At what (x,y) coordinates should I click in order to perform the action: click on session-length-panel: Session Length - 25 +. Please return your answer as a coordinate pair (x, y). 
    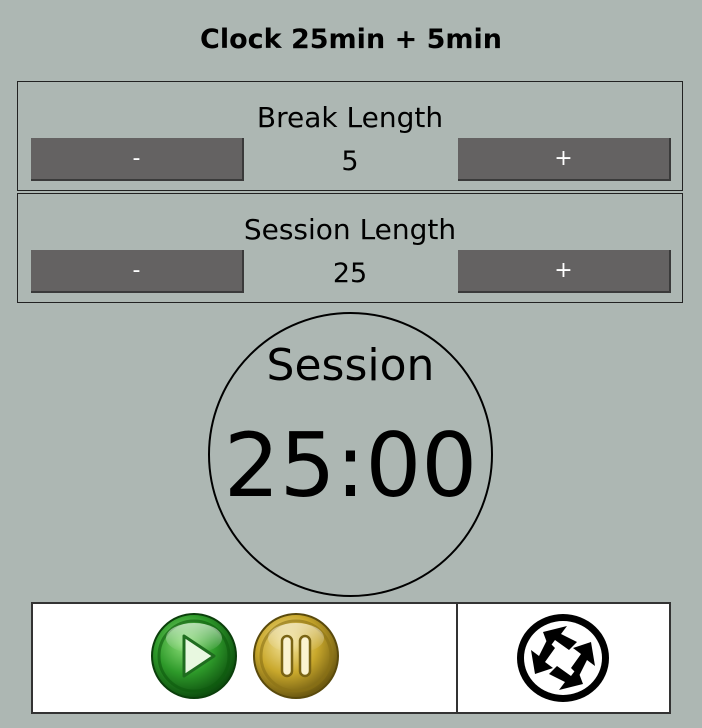
    Looking at the image, I should click on (350, 248).